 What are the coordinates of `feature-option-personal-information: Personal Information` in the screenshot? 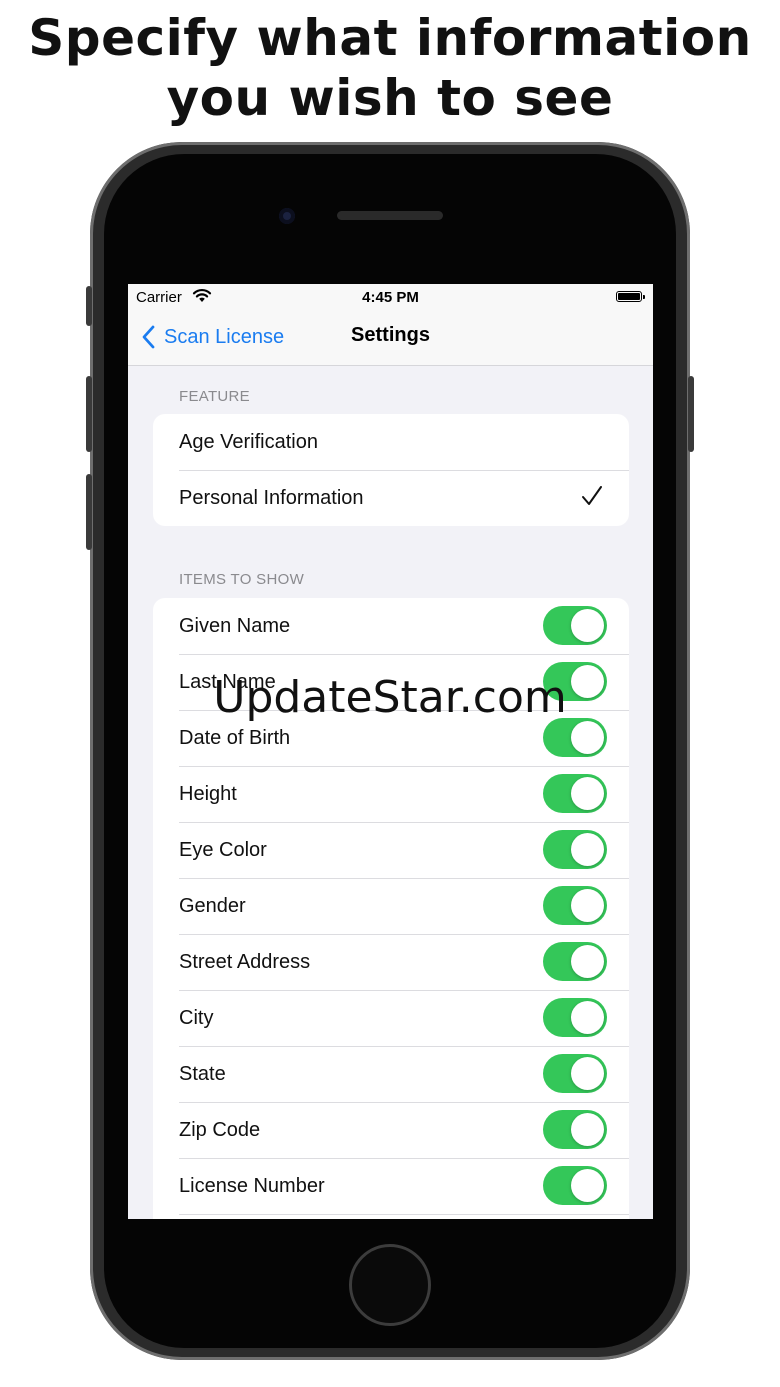 It's located at (391, 498).